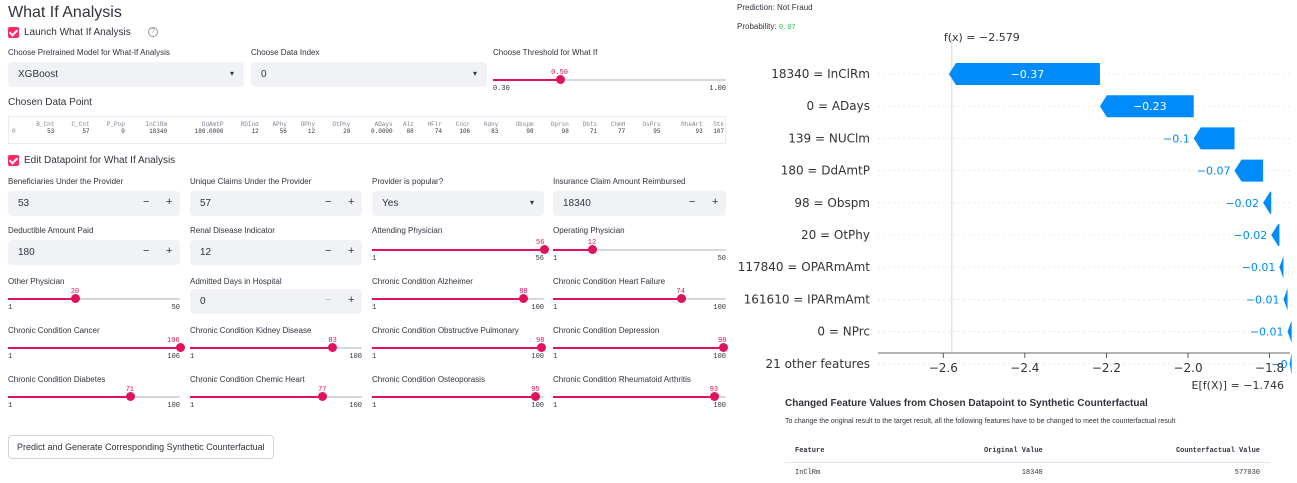  I want to click on column-header, so click(15, 124).